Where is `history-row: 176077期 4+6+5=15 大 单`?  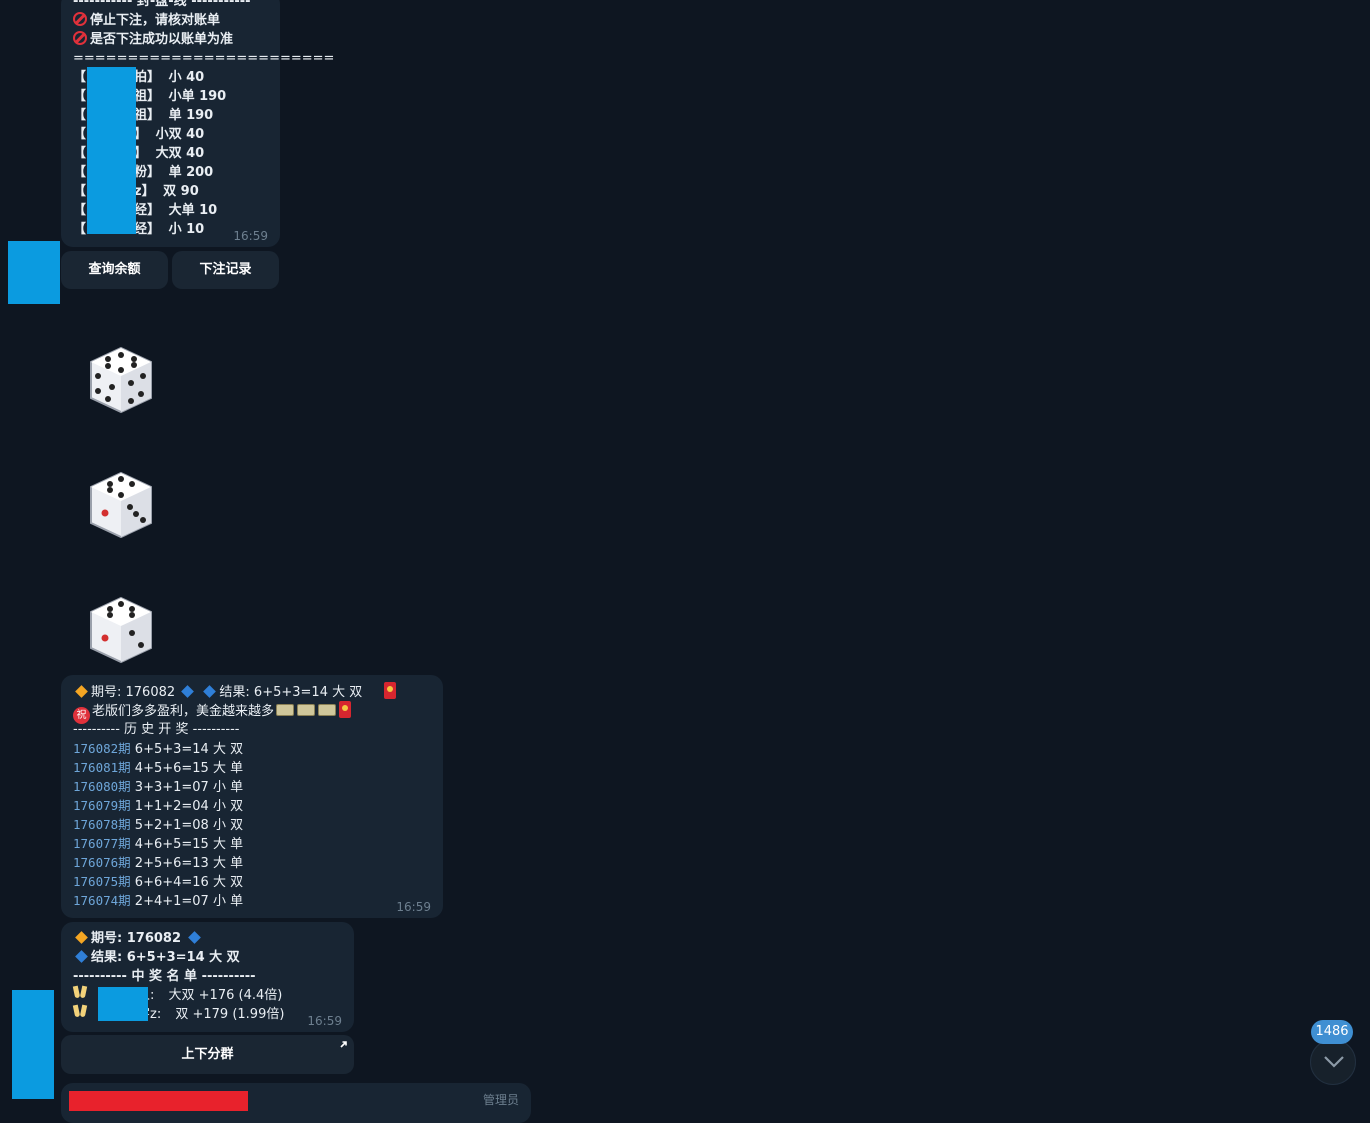 history-row: 176077期 4+6+5=15 大 单 is located at coordinates (252, 843).